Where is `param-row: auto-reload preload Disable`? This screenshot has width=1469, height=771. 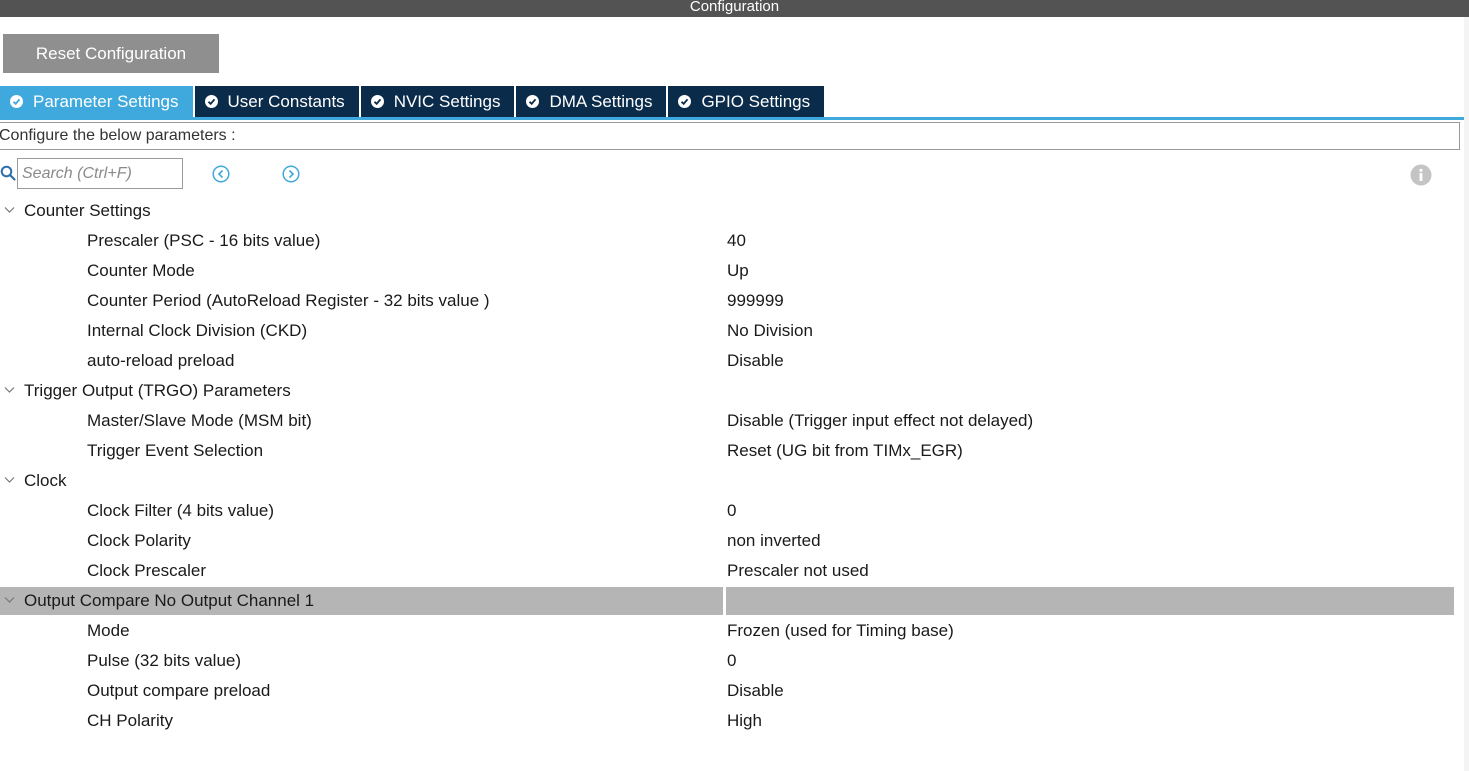 param-row: auto-reload preload Disable is located at coordinates (734, 361).